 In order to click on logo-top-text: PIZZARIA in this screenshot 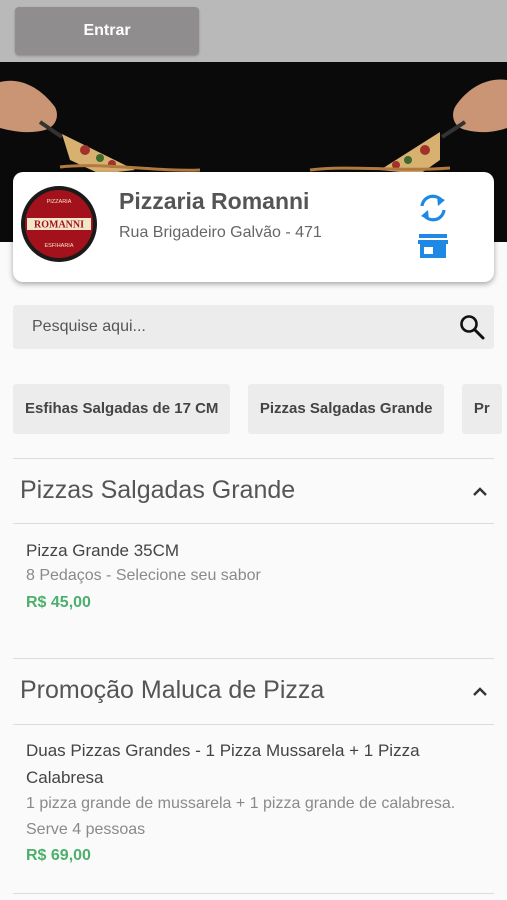, I will do `click(59, 202)`.